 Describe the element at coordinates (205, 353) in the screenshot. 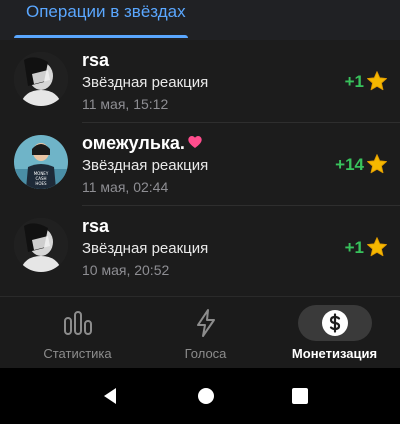

I see `nav-label: Голоса` at that location.